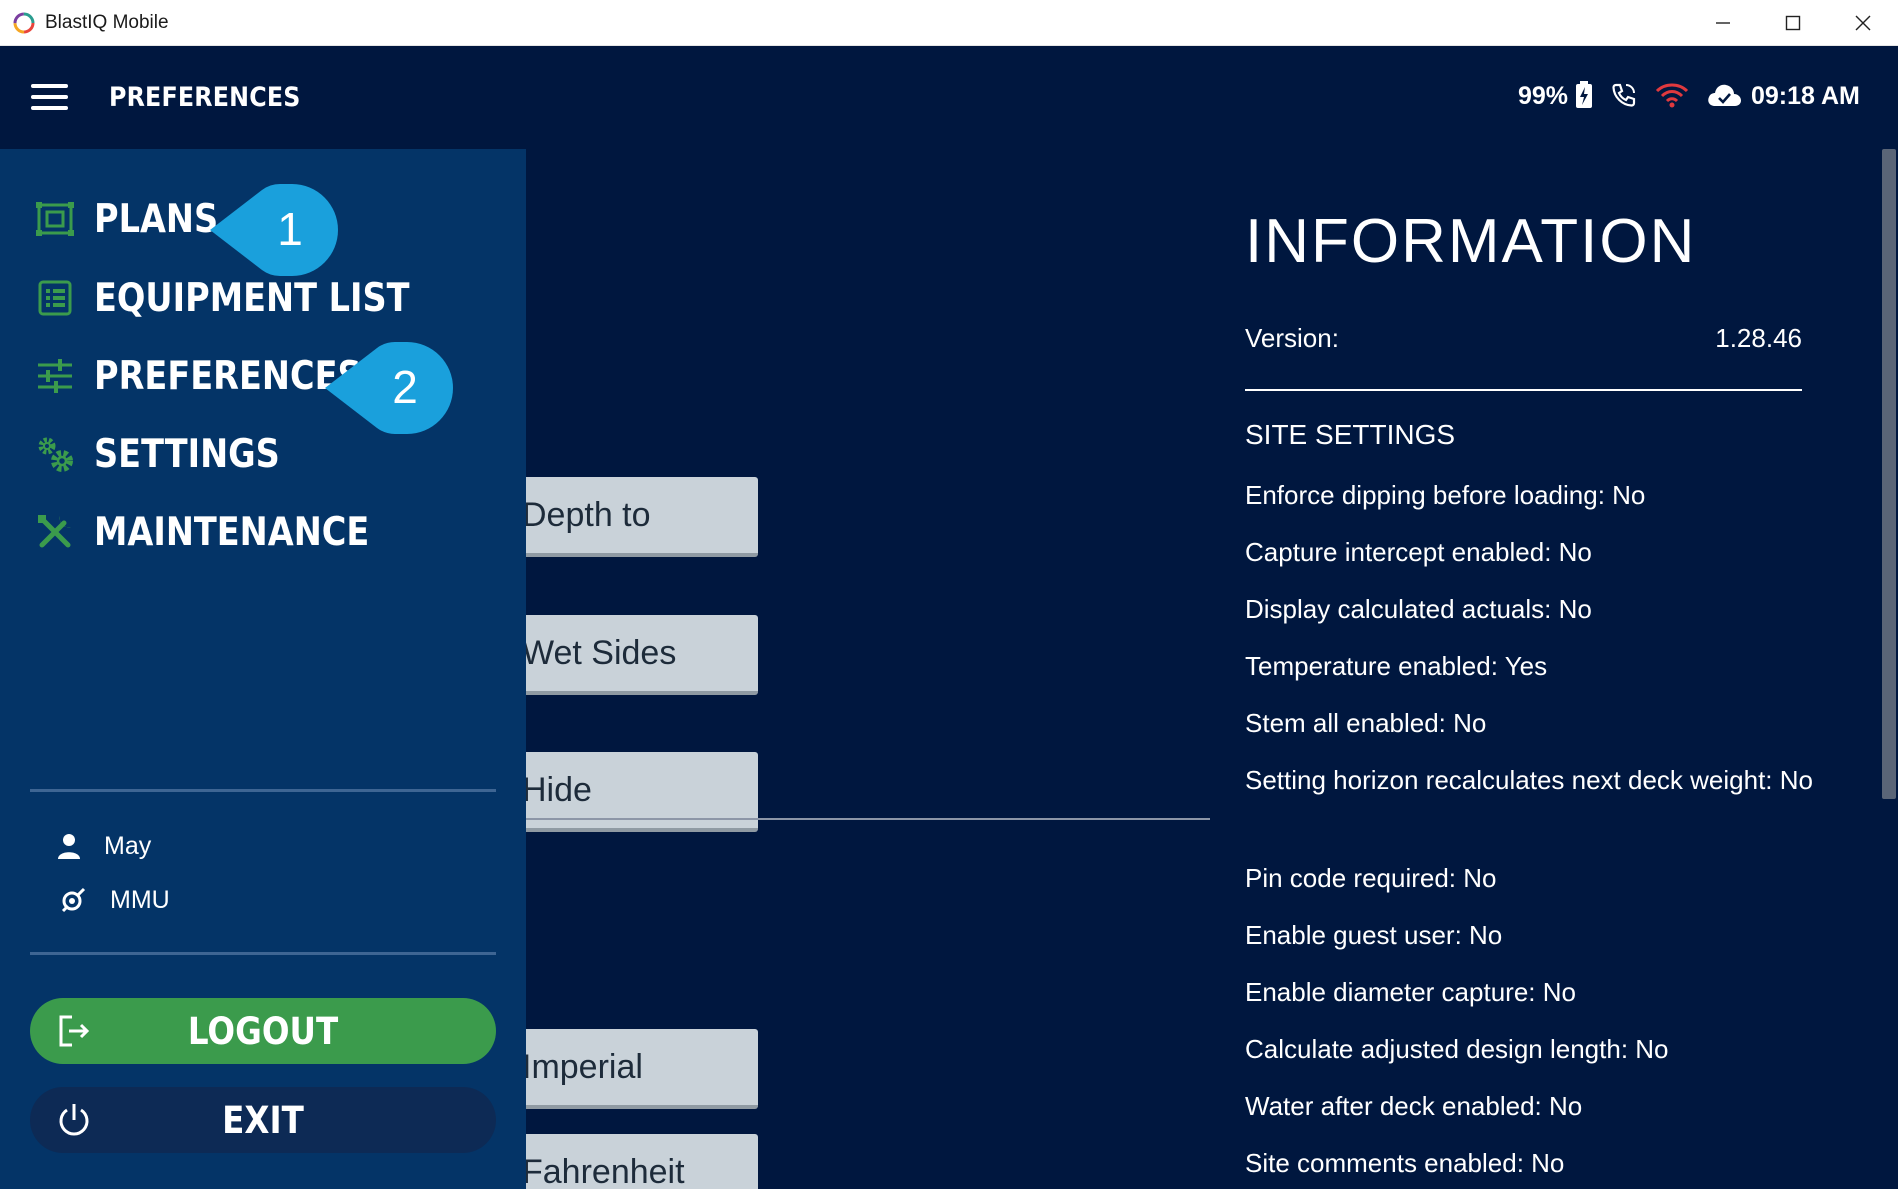 This screenshot has width=1898, height=1189. Describe the element at coordinates (228, 376) in the screenshot. I see `nav-label: PREFERENCES` at that location.